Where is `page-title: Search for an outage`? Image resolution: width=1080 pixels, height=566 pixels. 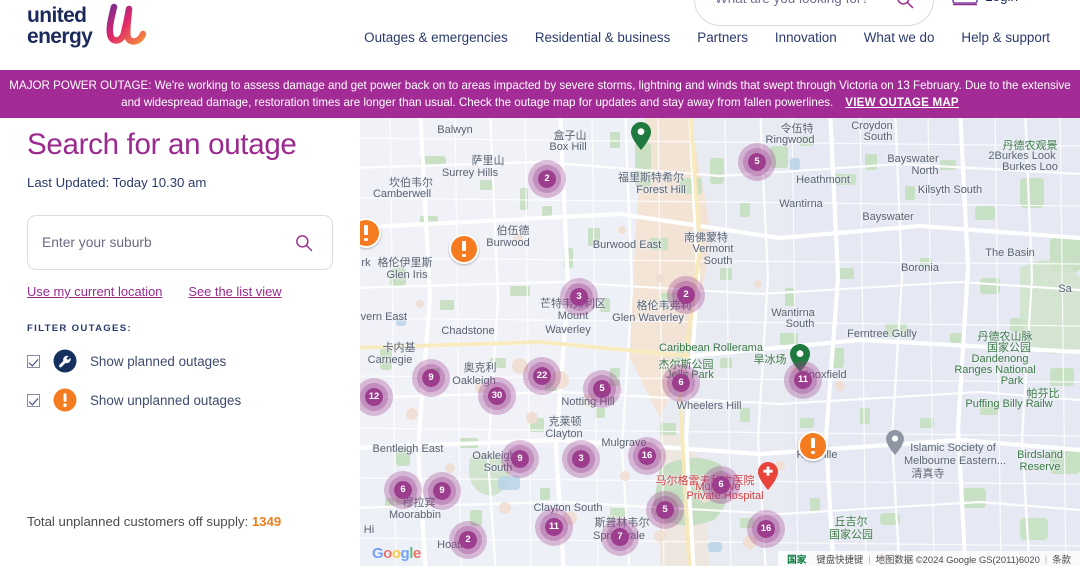
page-title: Search for an outage is located at coordinates (162, 144).